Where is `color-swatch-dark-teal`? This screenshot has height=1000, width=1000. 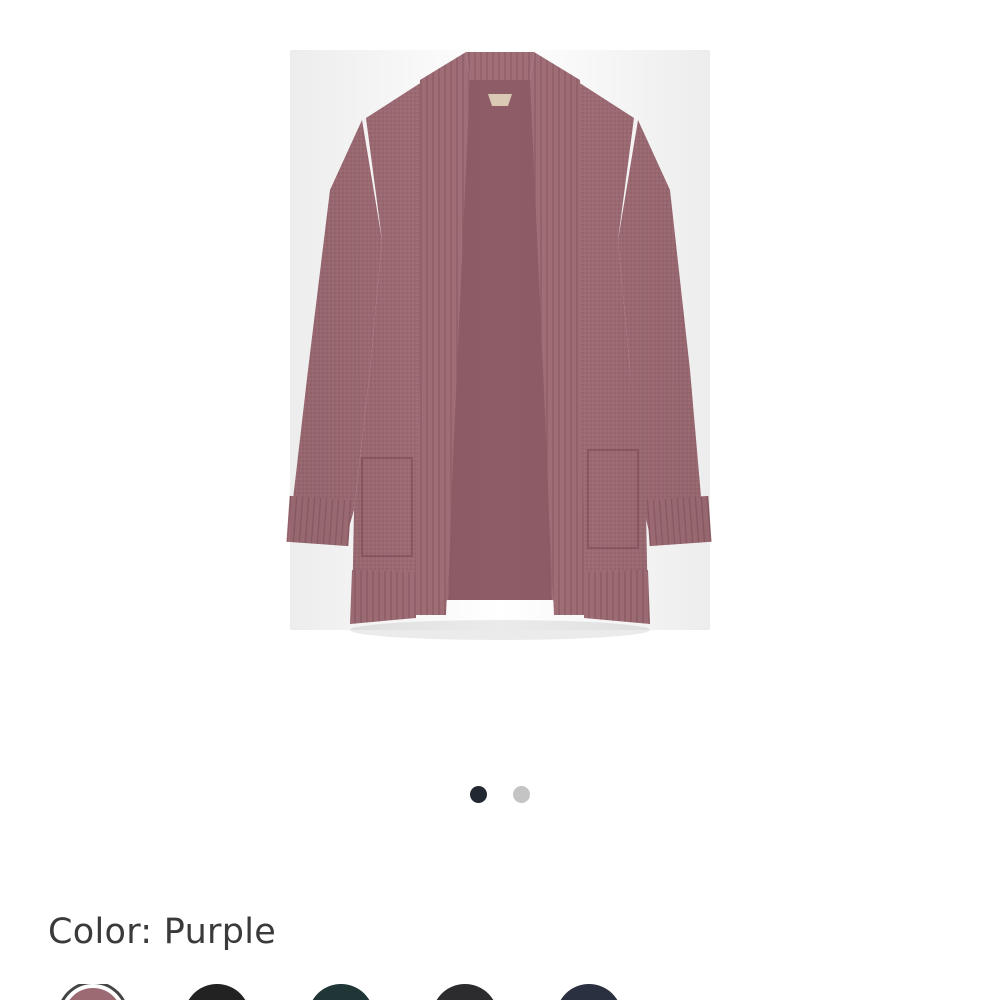
color-swatch-dark-teal is located at coordinates (341, 992).